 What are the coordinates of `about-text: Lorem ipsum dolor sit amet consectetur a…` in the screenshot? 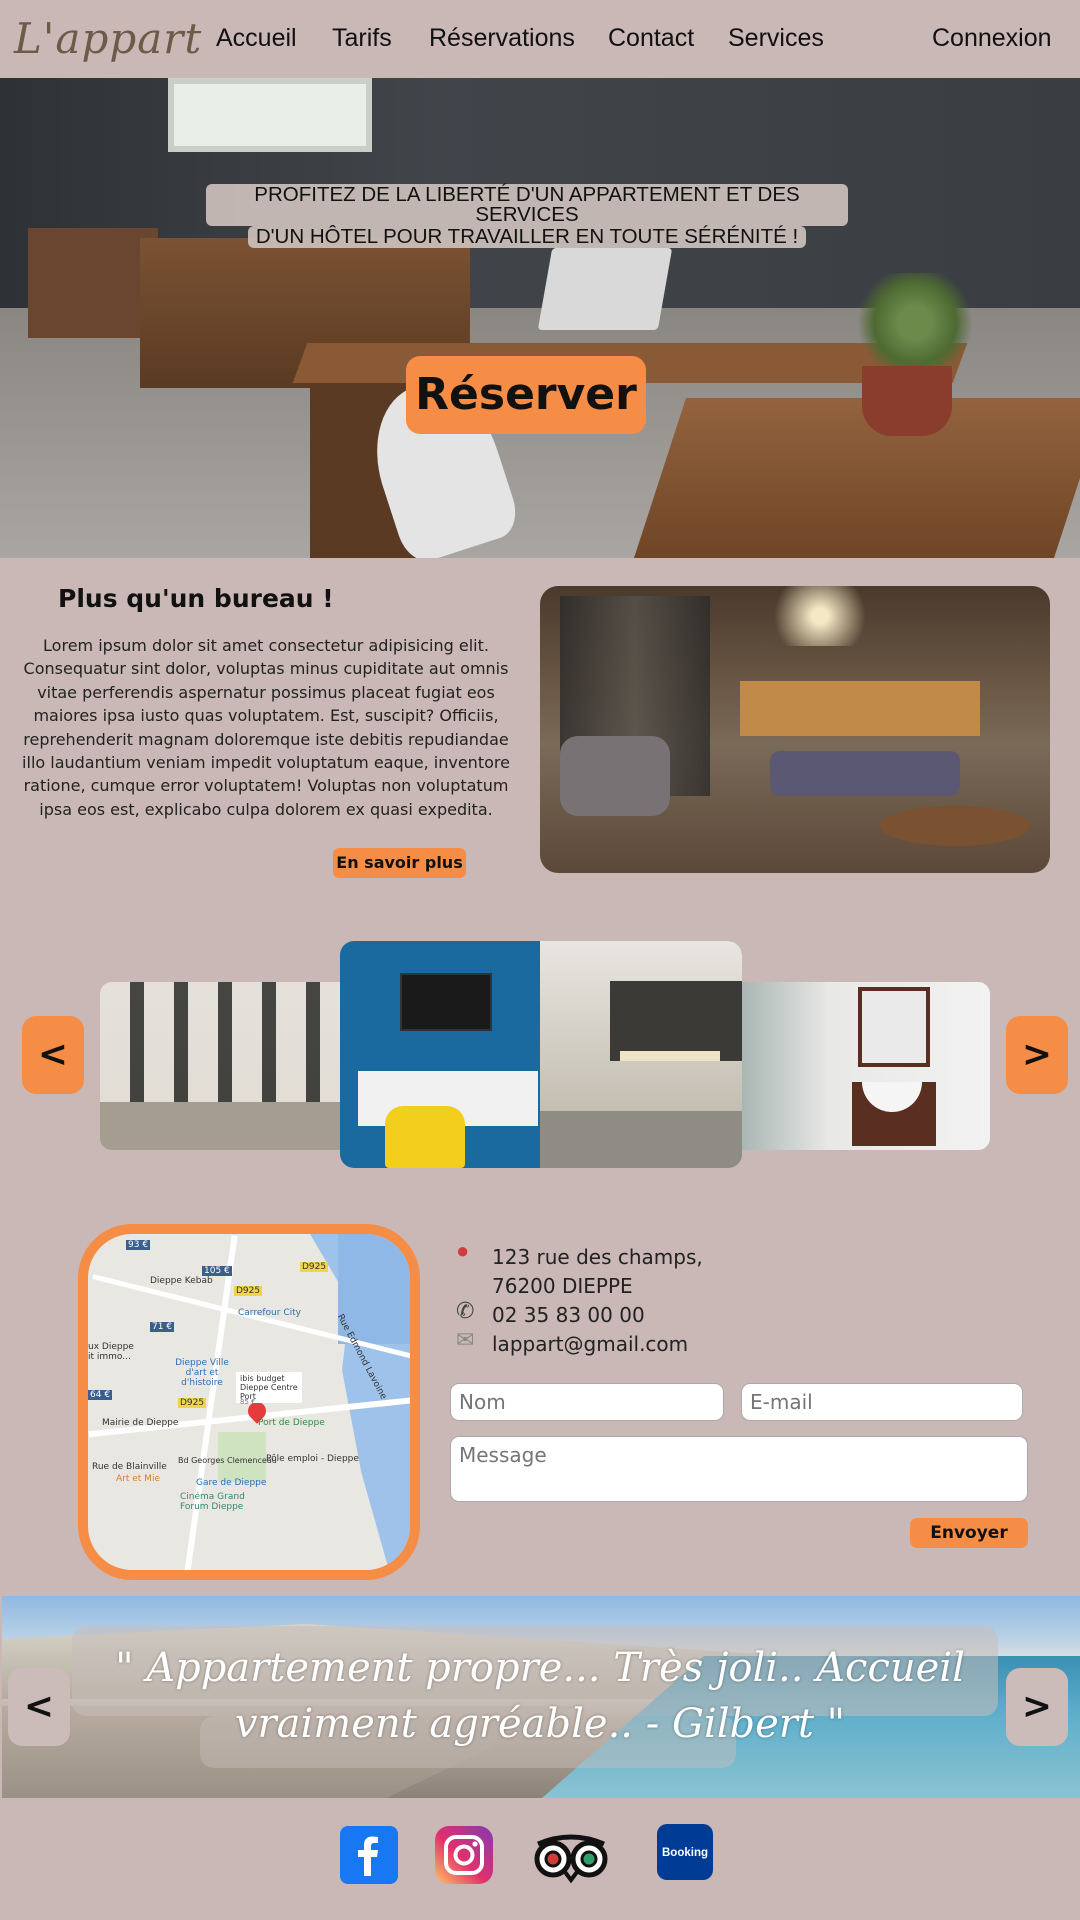 It's located at (266, 727).